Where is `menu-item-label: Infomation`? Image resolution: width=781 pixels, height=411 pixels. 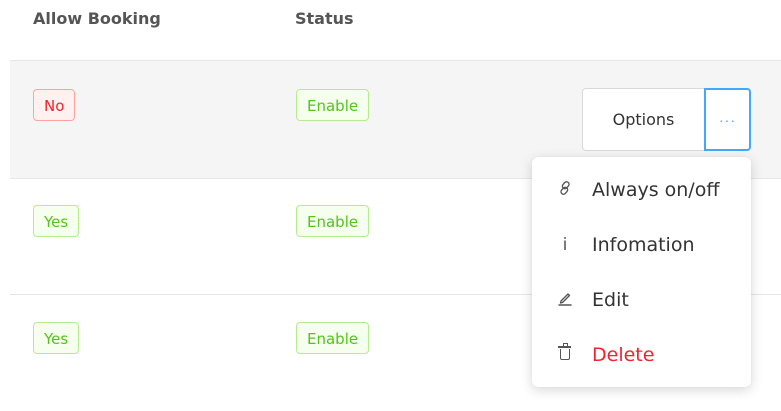
menu-item-label: Infomation is located at coordinates (643, 245).